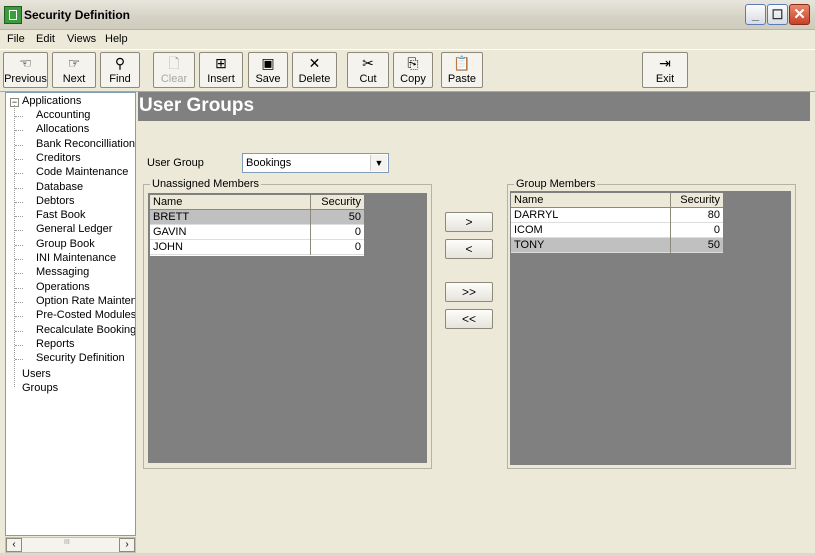 This screenshot has width=815, height=556. Describe the element at coordinates (617, 230) in the screenshot. I see `table-row: ICOM 0` at that location.